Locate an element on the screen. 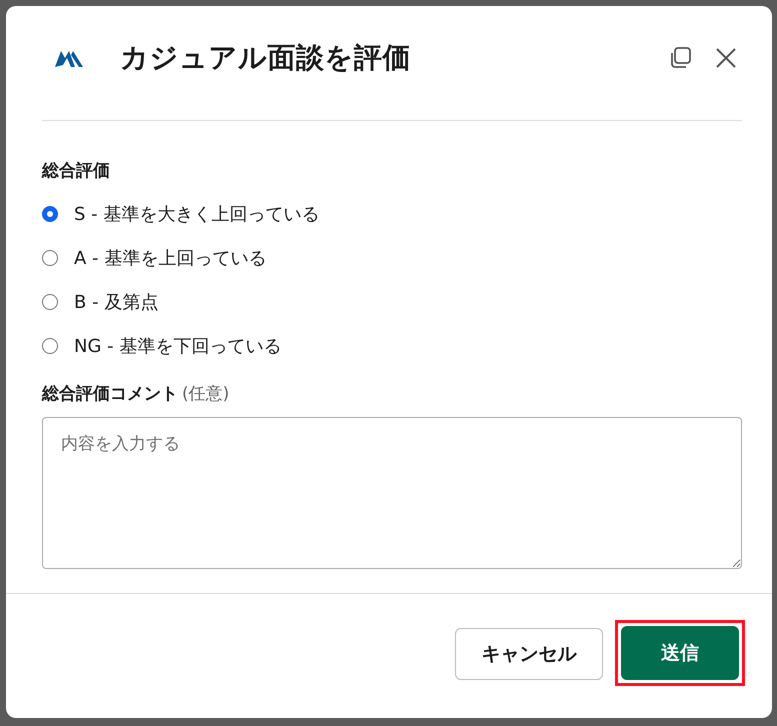 The width and height of the screenshot is (777, 726). comment-label: 総合評価コメント is located at coordinates (110, 394).